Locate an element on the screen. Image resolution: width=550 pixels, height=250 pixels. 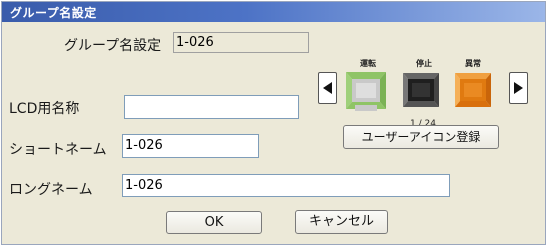
long-name-label: ロングネーム is located at coordinates (51, 190).